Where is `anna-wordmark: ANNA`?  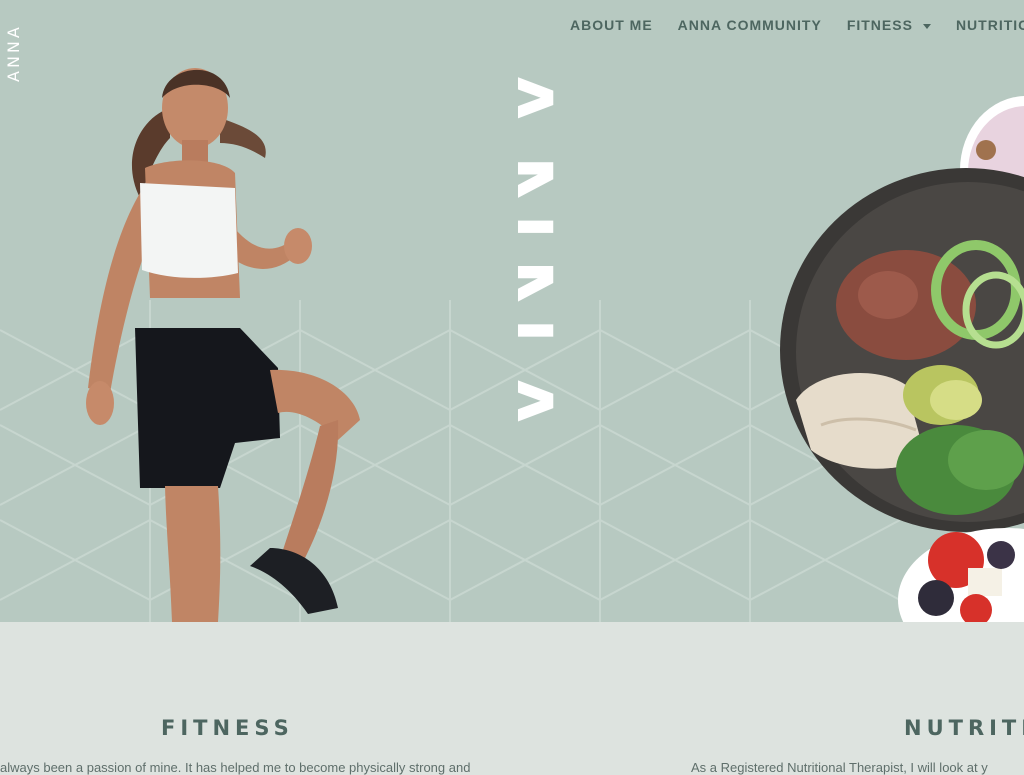 anna-wordmark: ANNA is located at coordinates (548, 253).